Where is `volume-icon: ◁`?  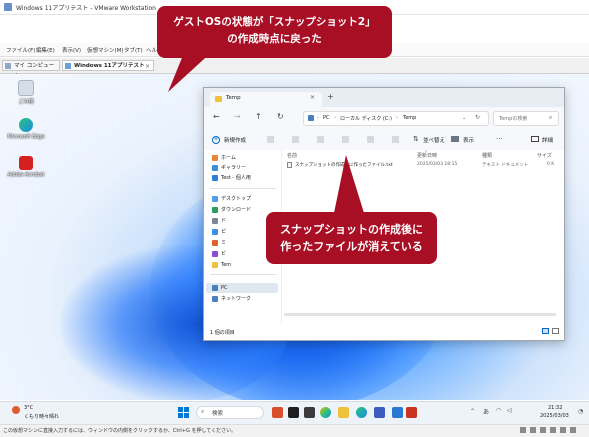 volume-icon: ◁ is located at coordinates (509, 410).